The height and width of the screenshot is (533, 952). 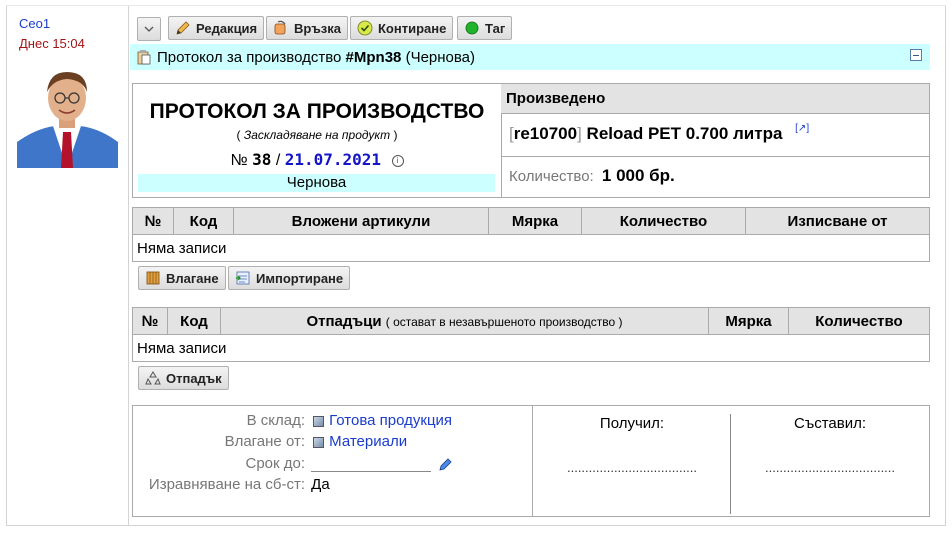 I want to click on avatar, so click(x=67, y=115).